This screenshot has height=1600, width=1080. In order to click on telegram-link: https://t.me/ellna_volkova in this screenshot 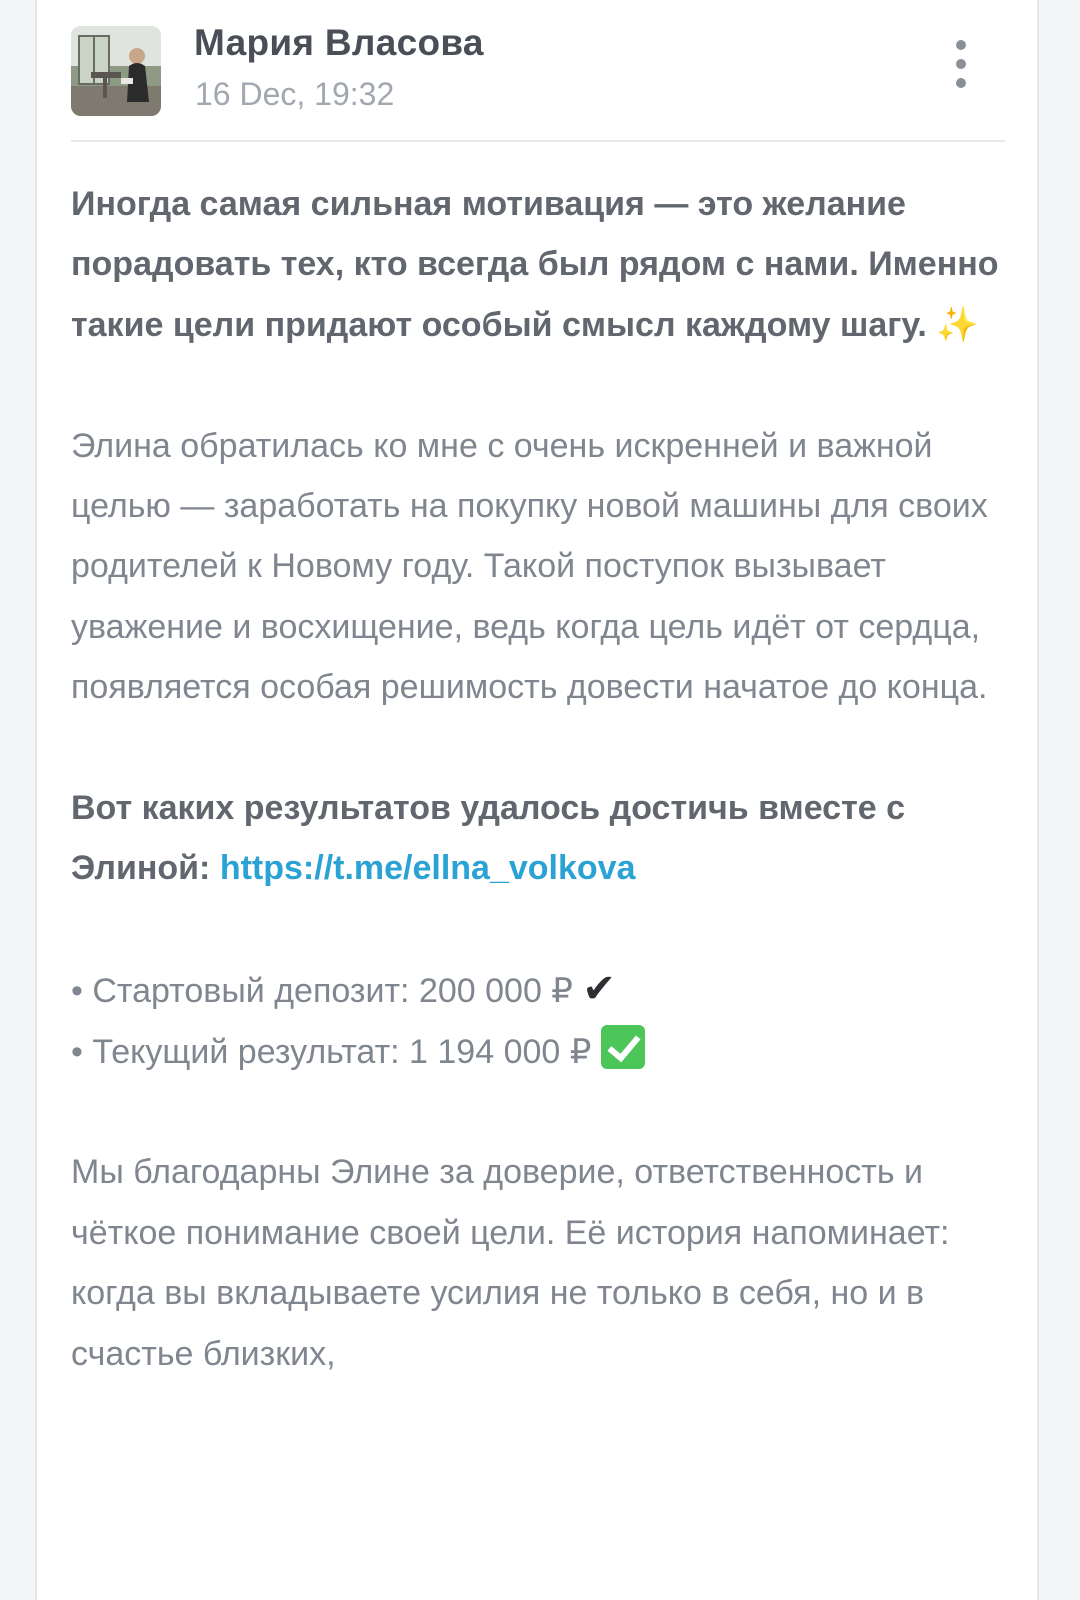, I will do `click(428, 868)`.